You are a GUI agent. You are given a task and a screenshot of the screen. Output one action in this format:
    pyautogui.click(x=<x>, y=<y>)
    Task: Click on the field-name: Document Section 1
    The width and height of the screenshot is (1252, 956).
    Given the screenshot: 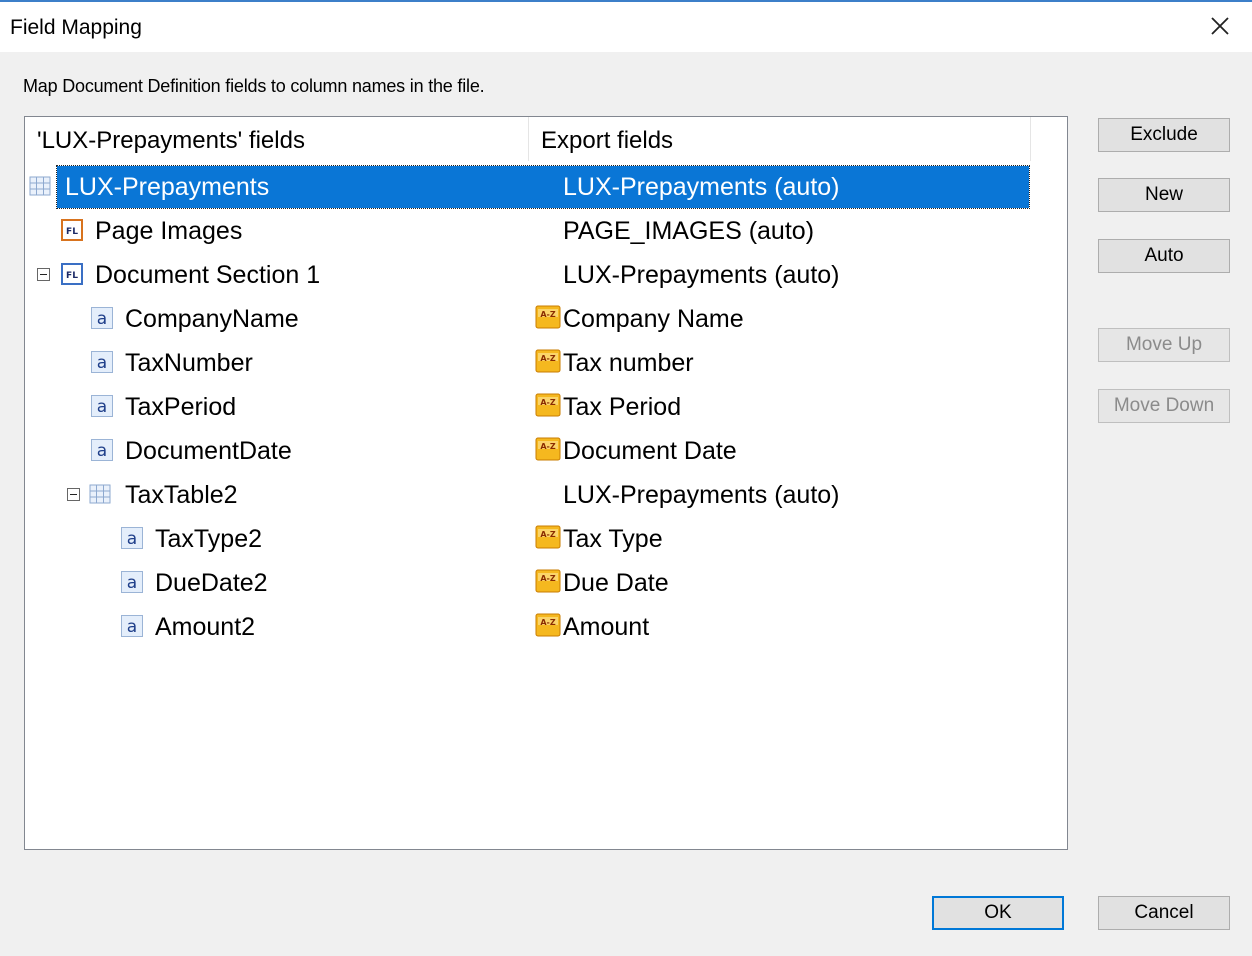 What is the action you would take?
    pyautogui.click(x=208, y=275)
    